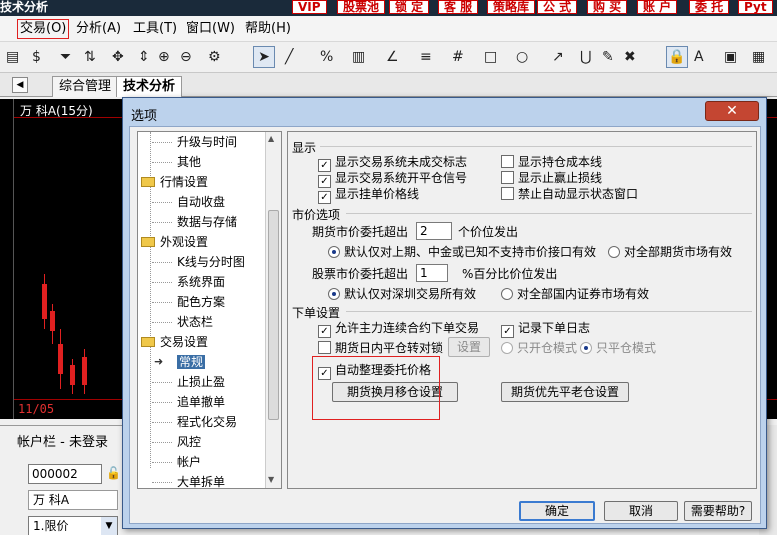  I want to click on menu-analysis: 分析(A), so click(98, 29).